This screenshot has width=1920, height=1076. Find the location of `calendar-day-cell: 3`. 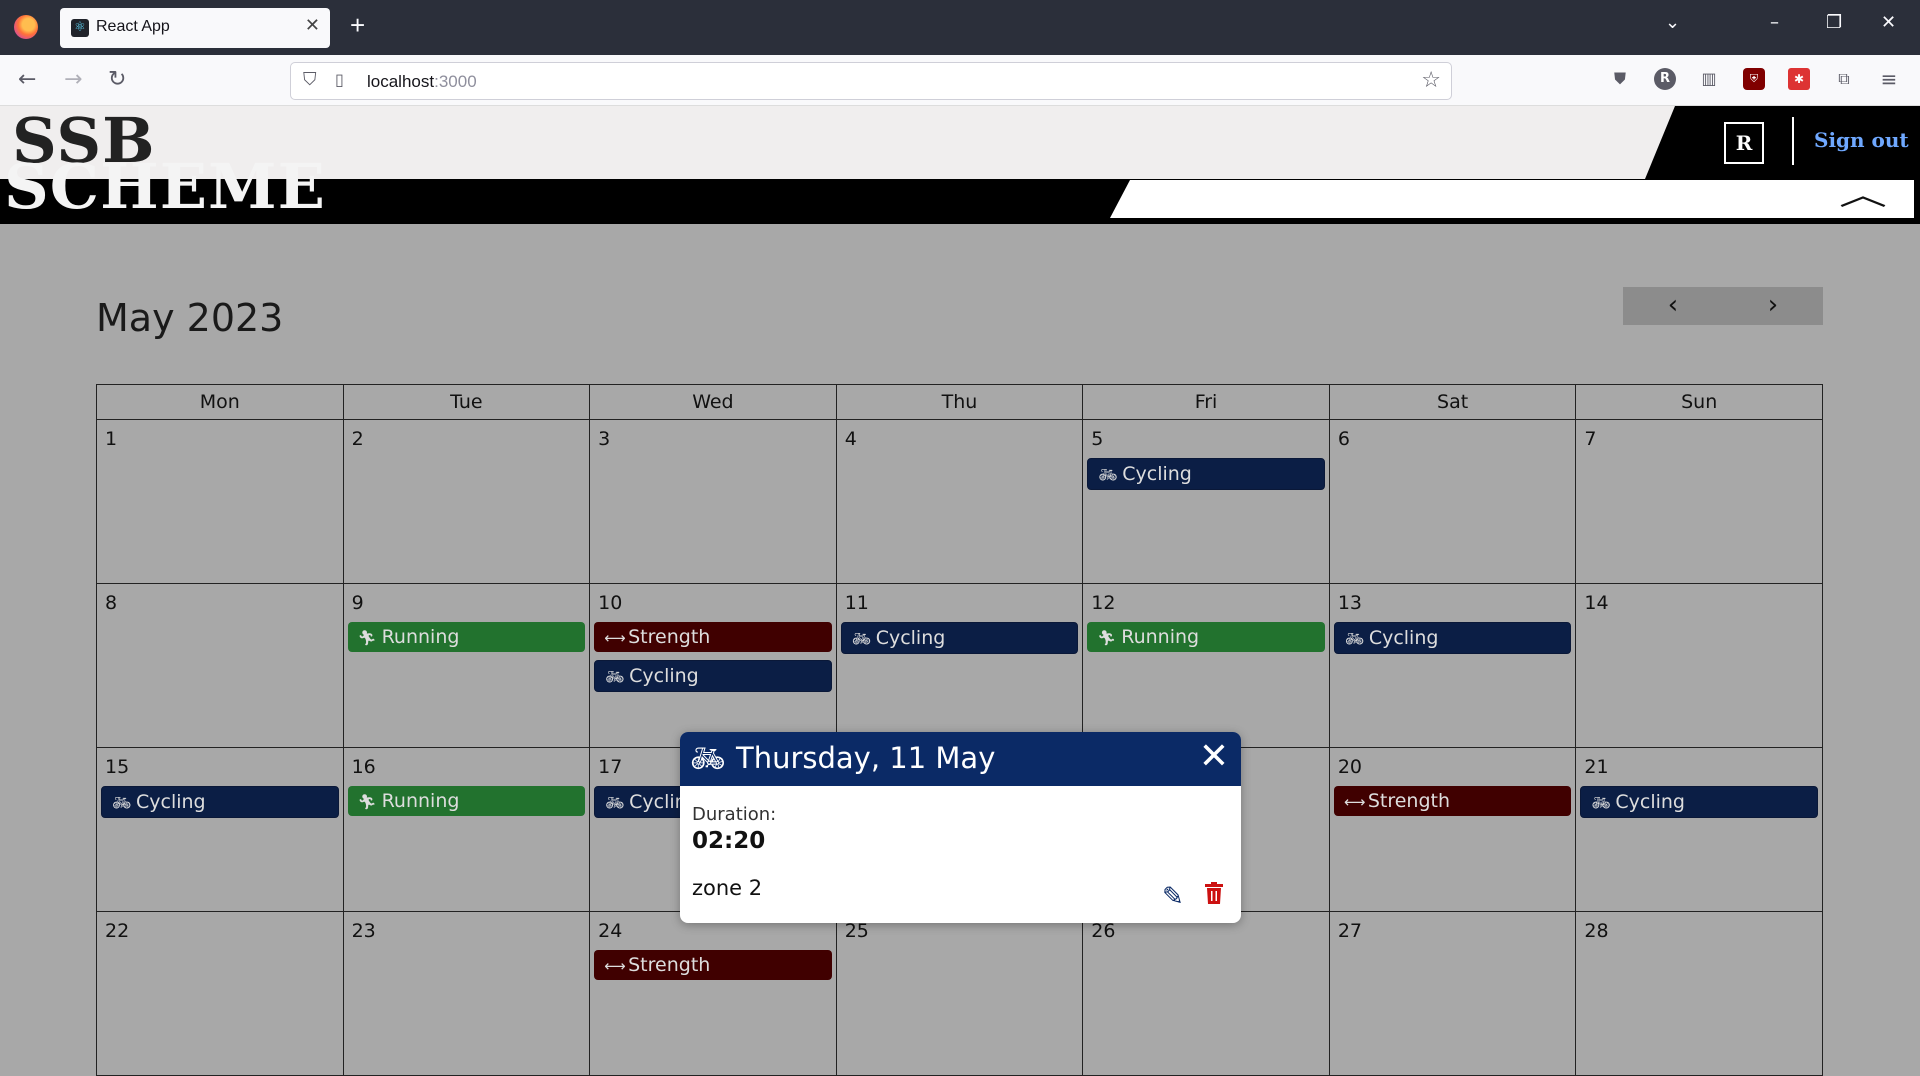

calendar-day-cell: 3 is located at coordinates (713, 501).